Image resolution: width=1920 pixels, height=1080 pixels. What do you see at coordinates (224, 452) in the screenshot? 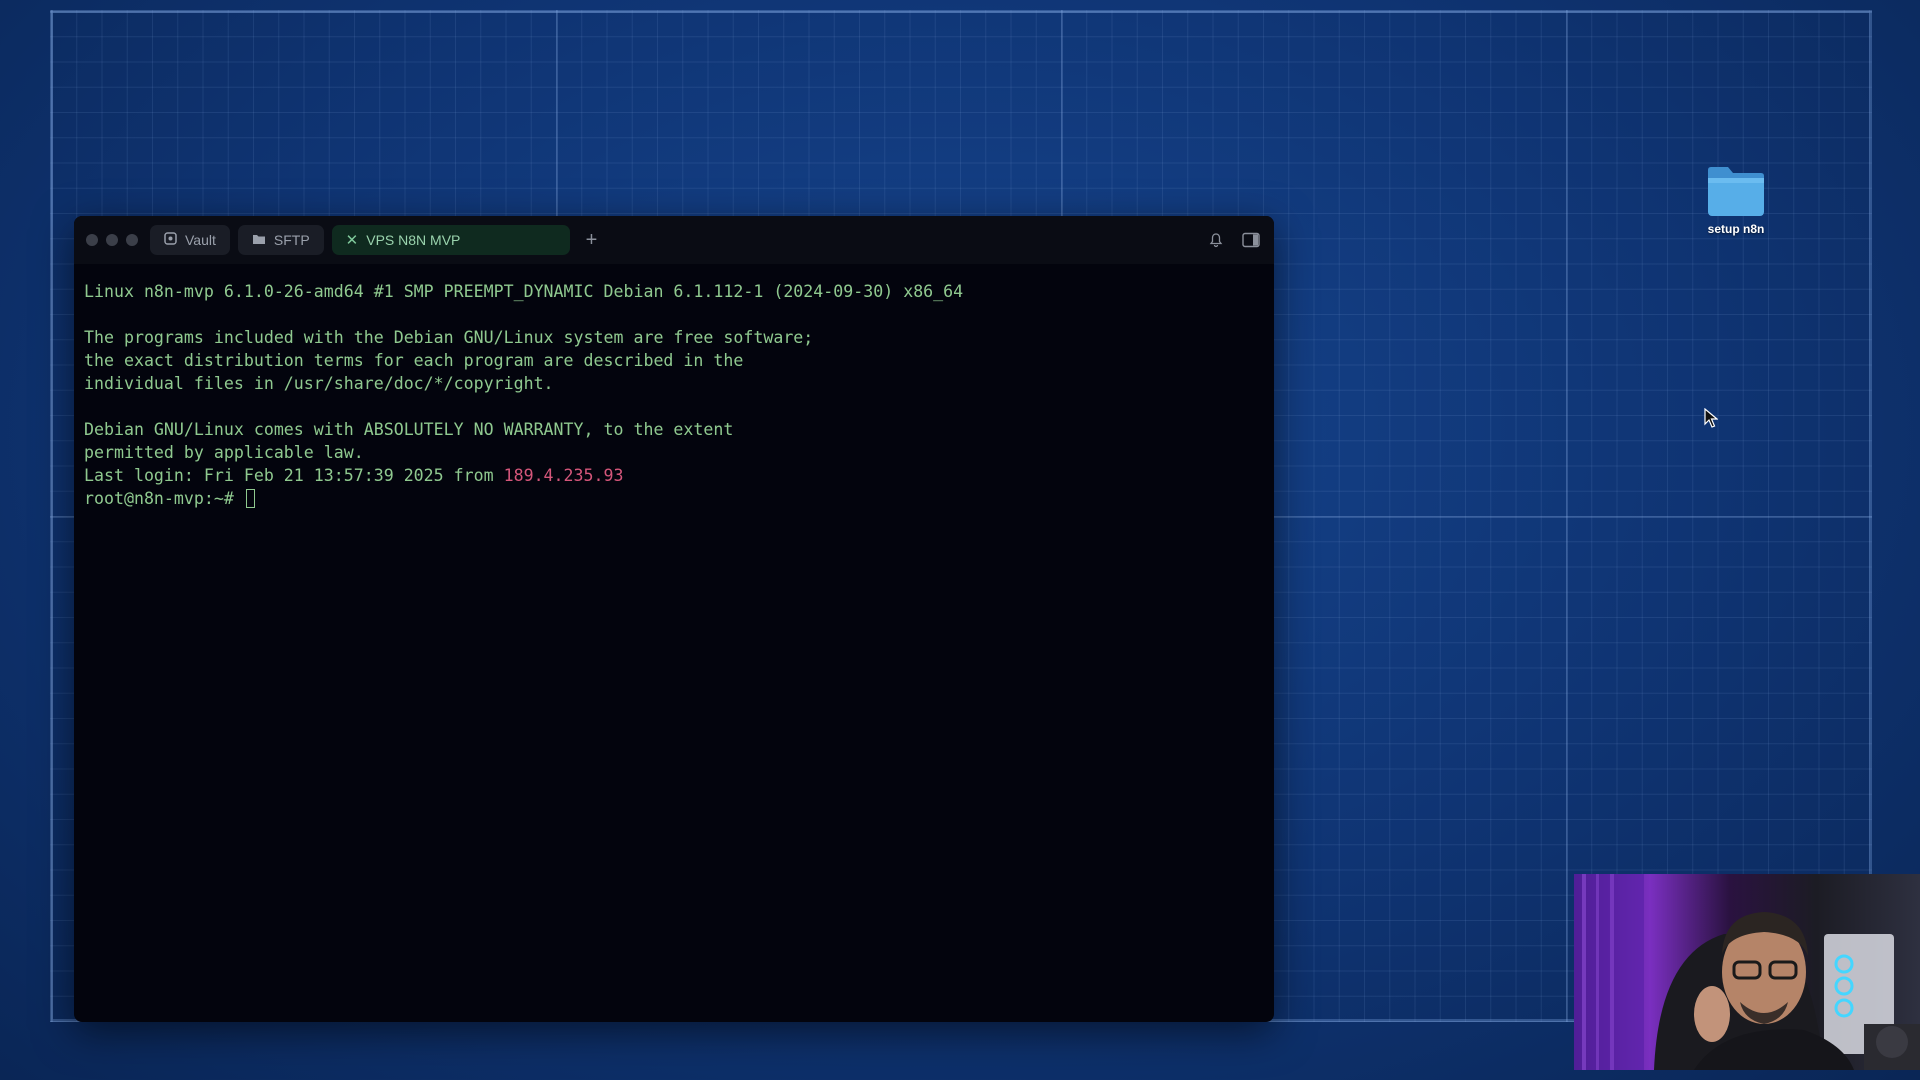
I see `warranty-line: permitted by applicable law.` at bounding box center [224, 452].